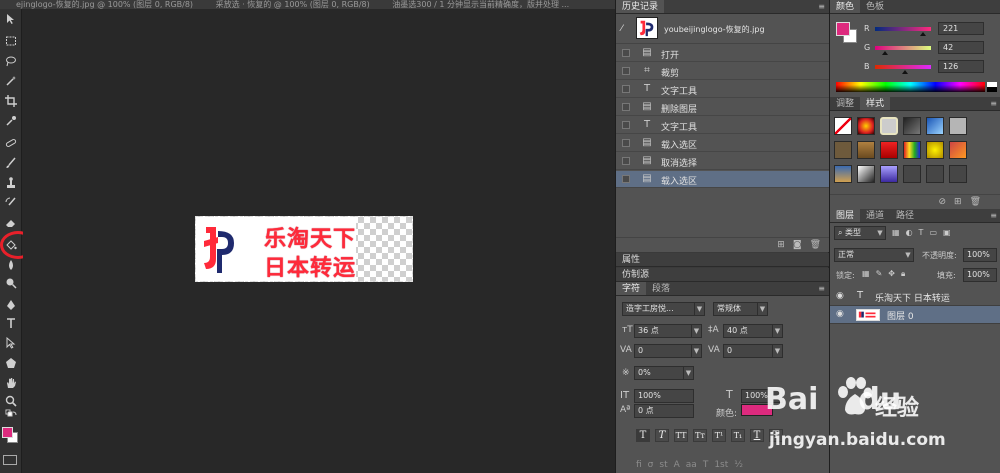 This screenshot has height=473, width=1000. Describe the element at coordinates (740, 309) in the screenshot. I see `font-style-select: 常规体 ▼` at that location.